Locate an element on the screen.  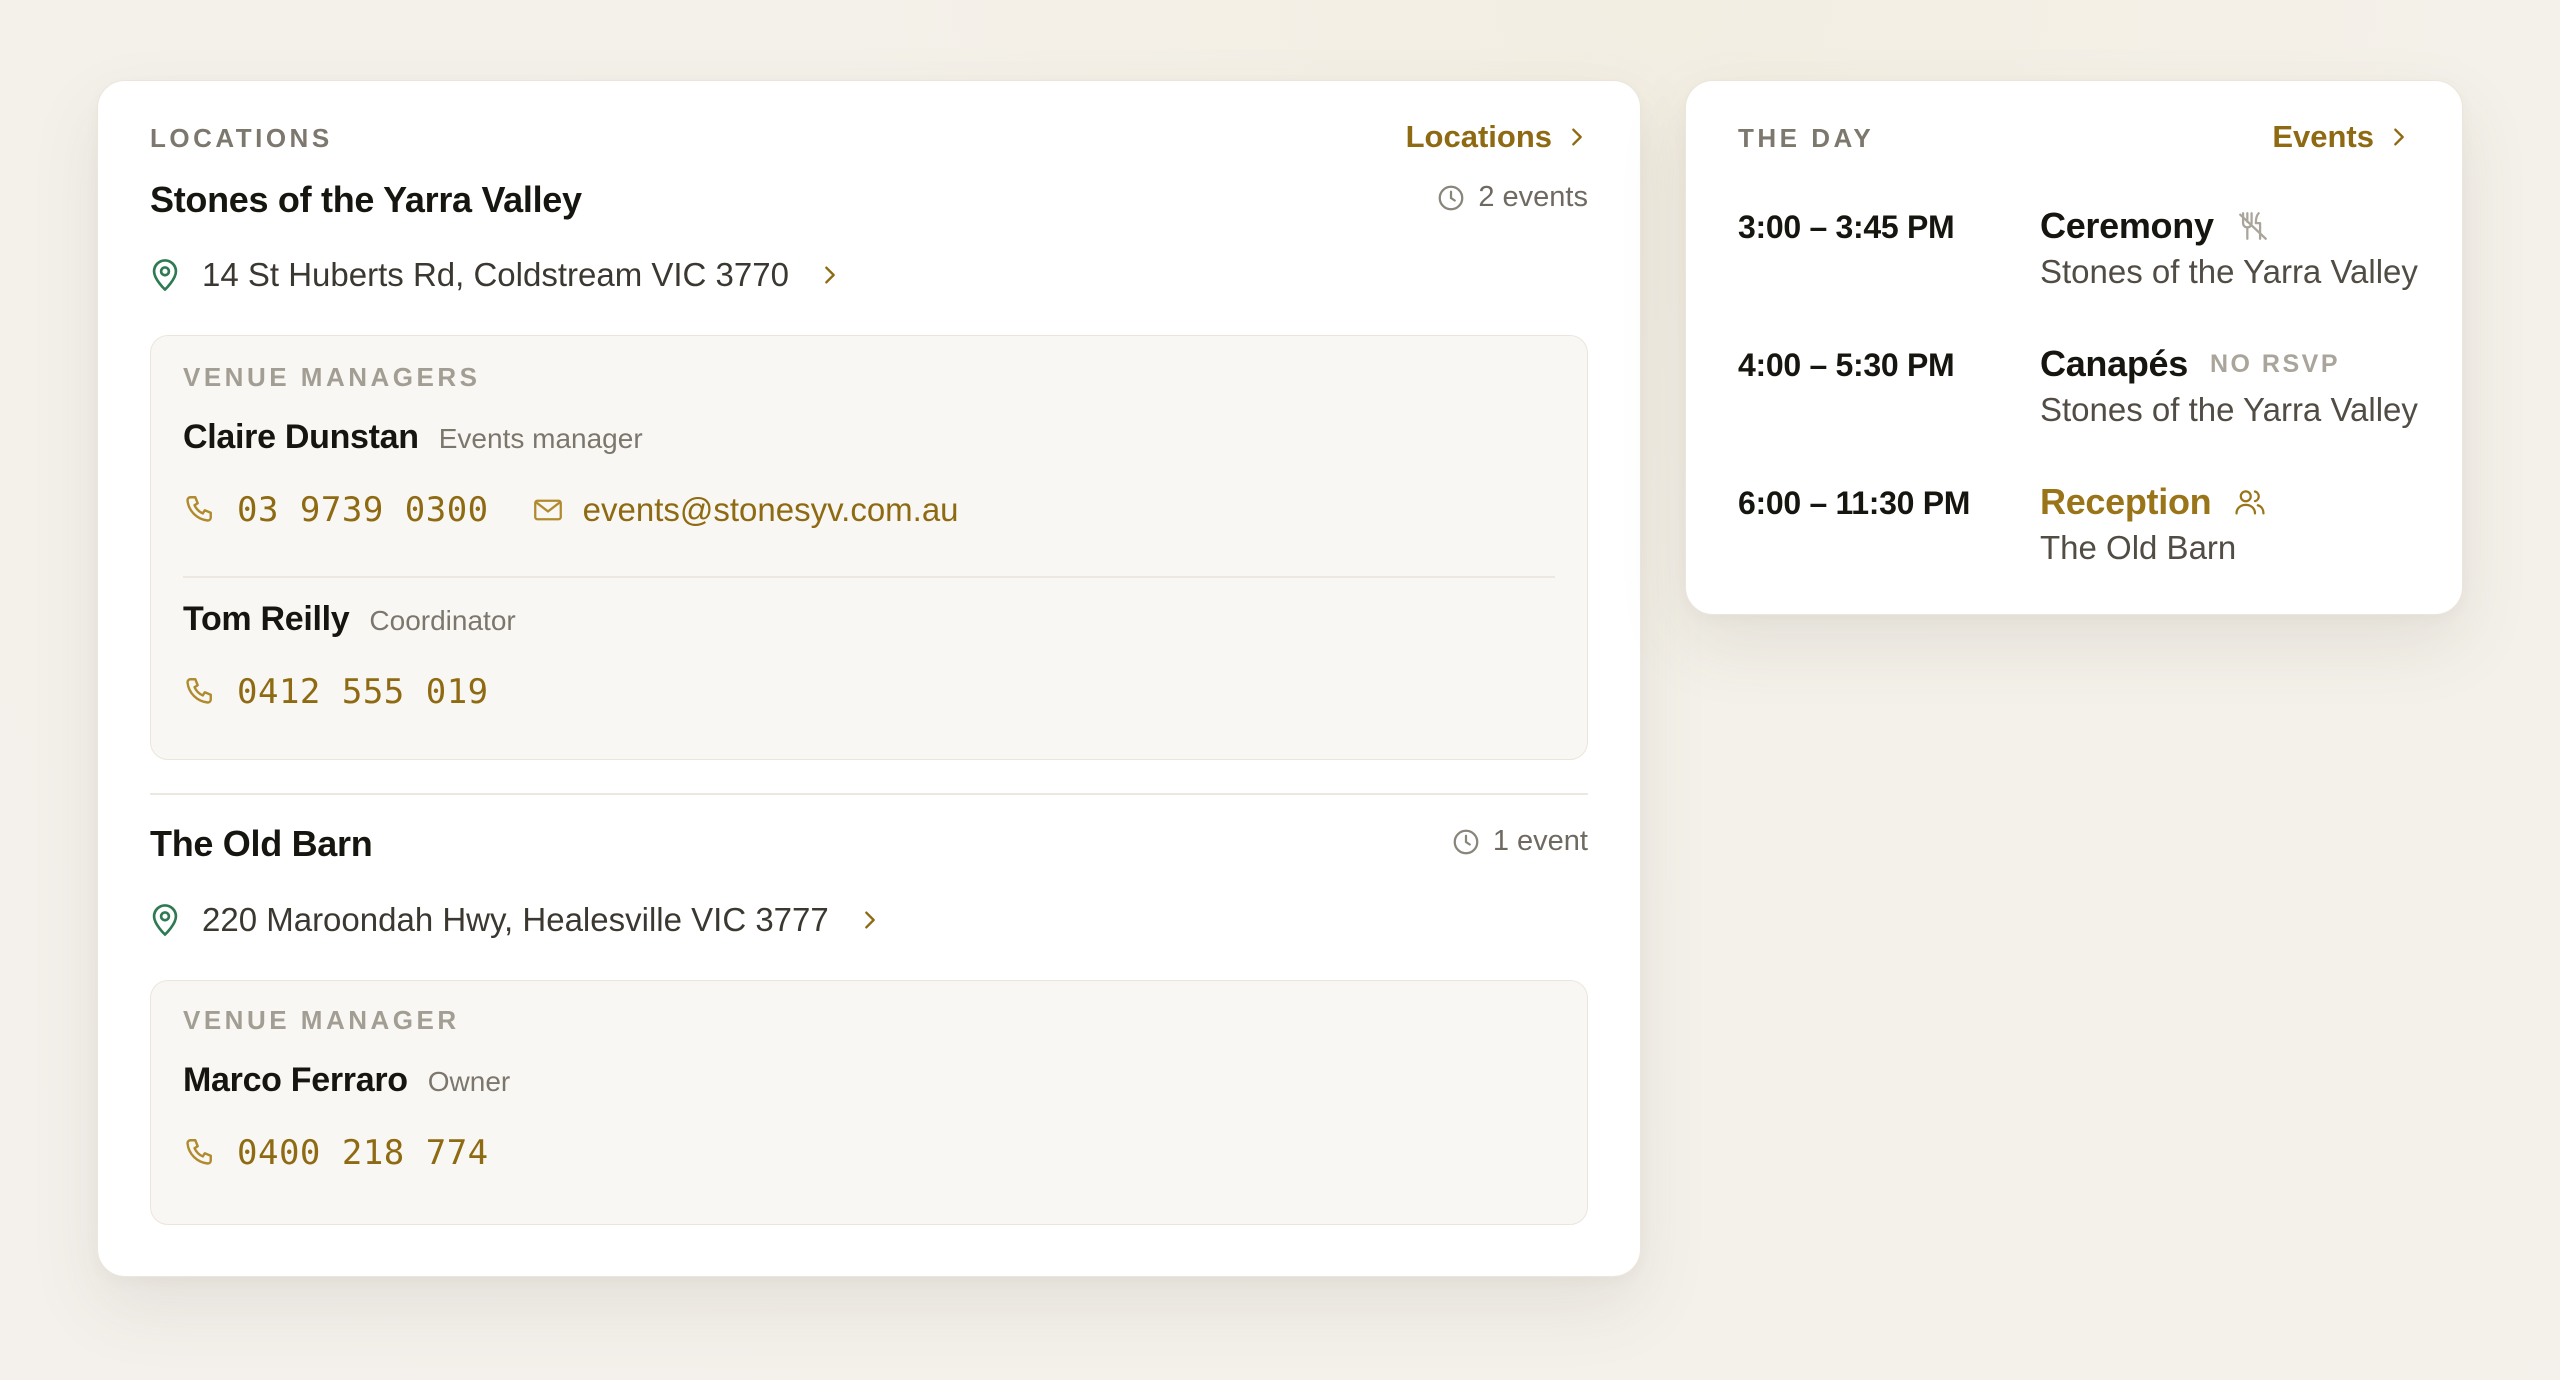
manager-row: Tom Reilly Coordinator is located at coordinates (349, 619).